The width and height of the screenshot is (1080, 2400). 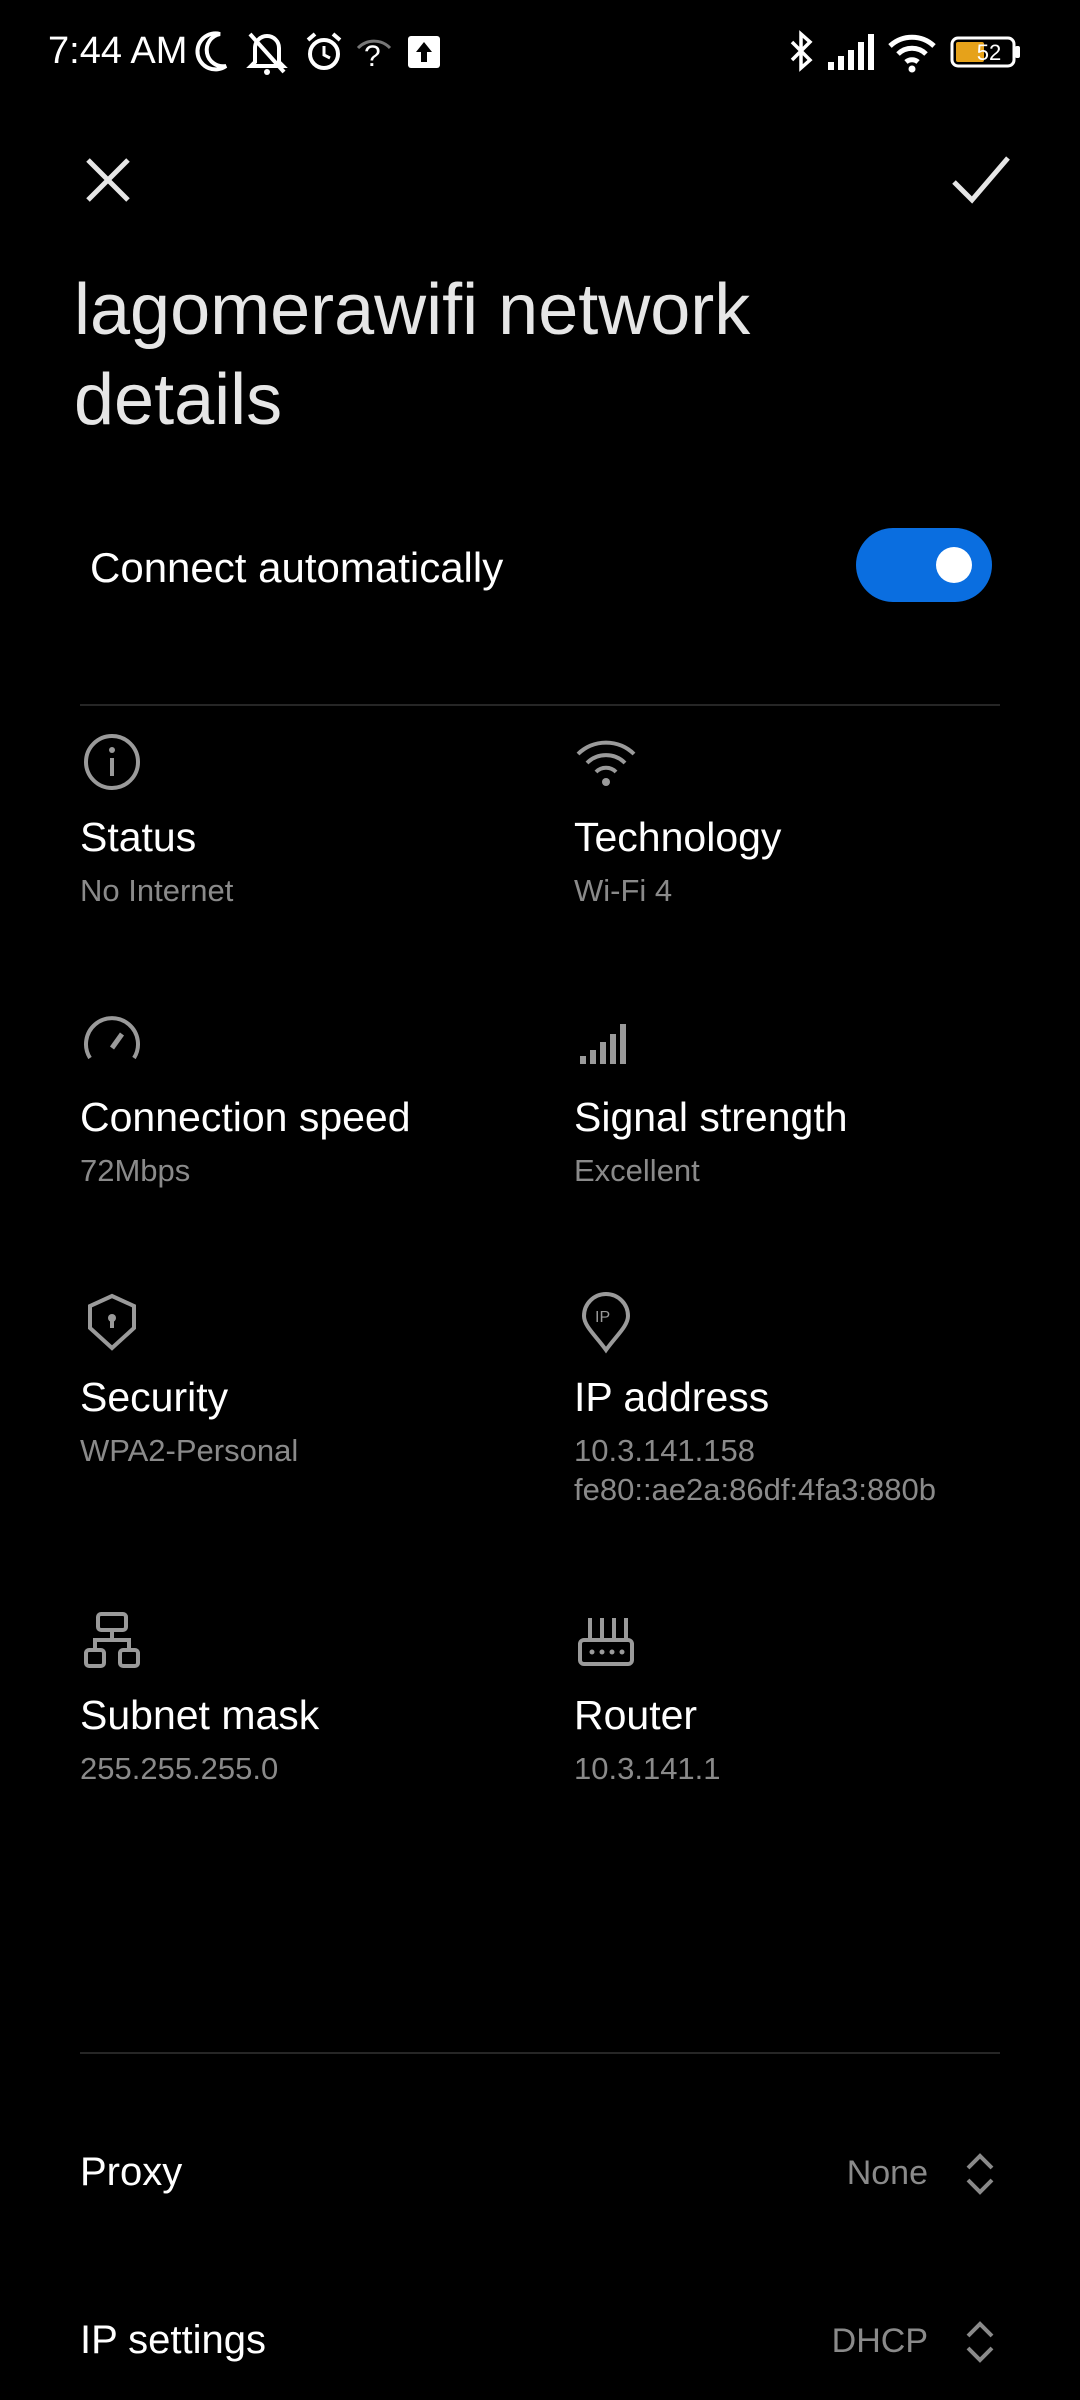 What do you see at coordinates (157, 890) in the screenshot?
I see `detail-value: No Internet` at bounding box center [157, 890].